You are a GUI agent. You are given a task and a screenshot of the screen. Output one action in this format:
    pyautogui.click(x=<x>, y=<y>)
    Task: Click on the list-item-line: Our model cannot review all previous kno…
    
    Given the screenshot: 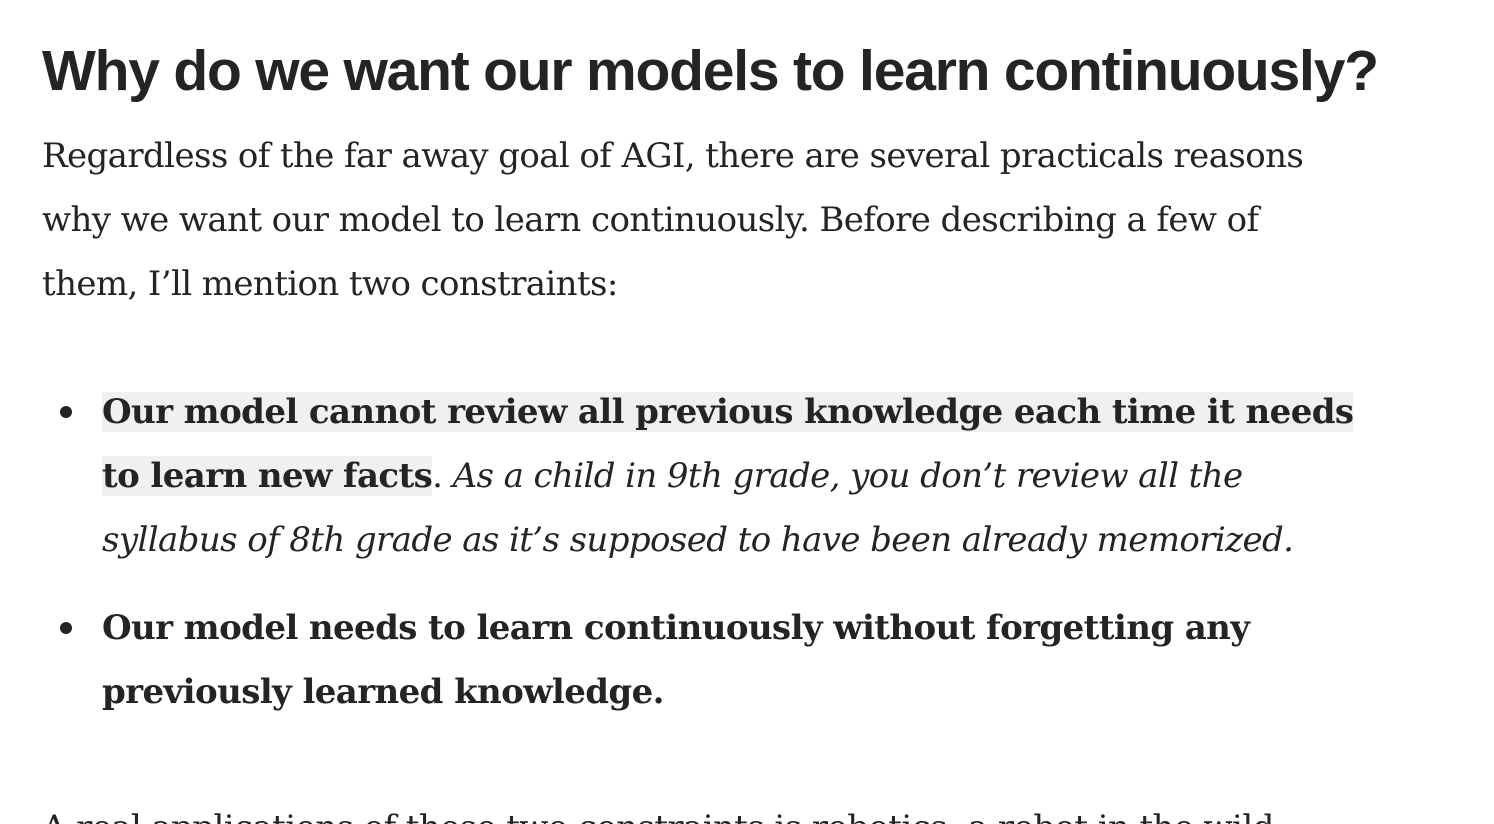 What is the action you would take?
    pyautogui.click(x=782, y=412)
    